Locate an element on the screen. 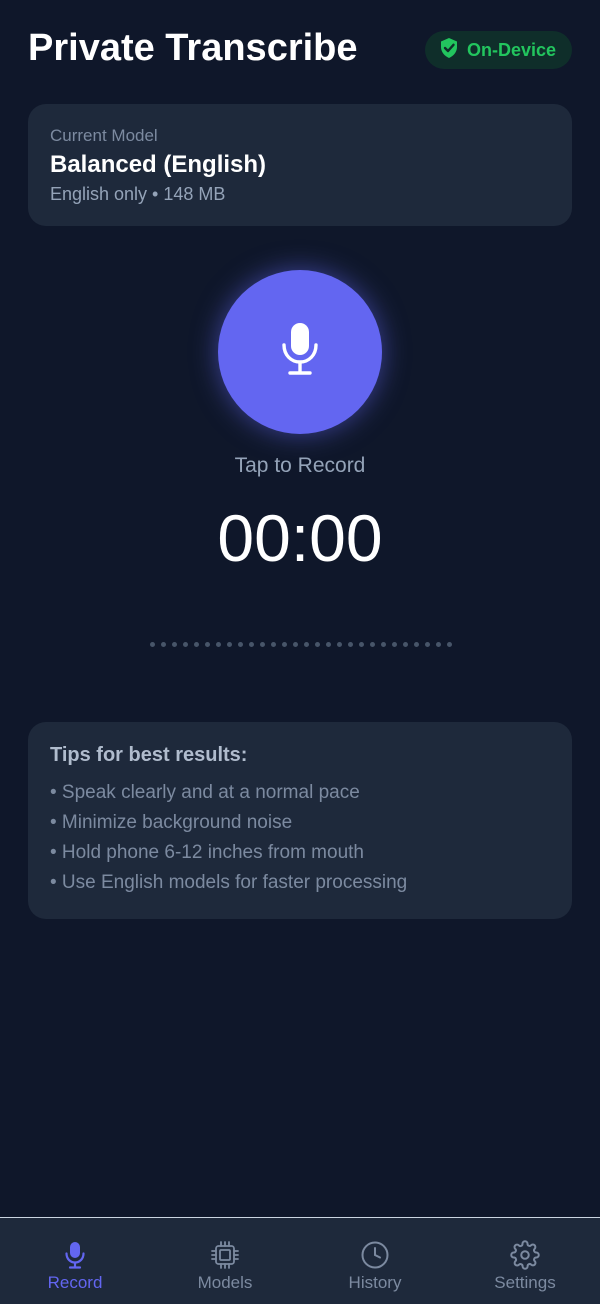 This screenshot has height=1304, width=600. tab-record: Record is located at coordinates (75, 1261).